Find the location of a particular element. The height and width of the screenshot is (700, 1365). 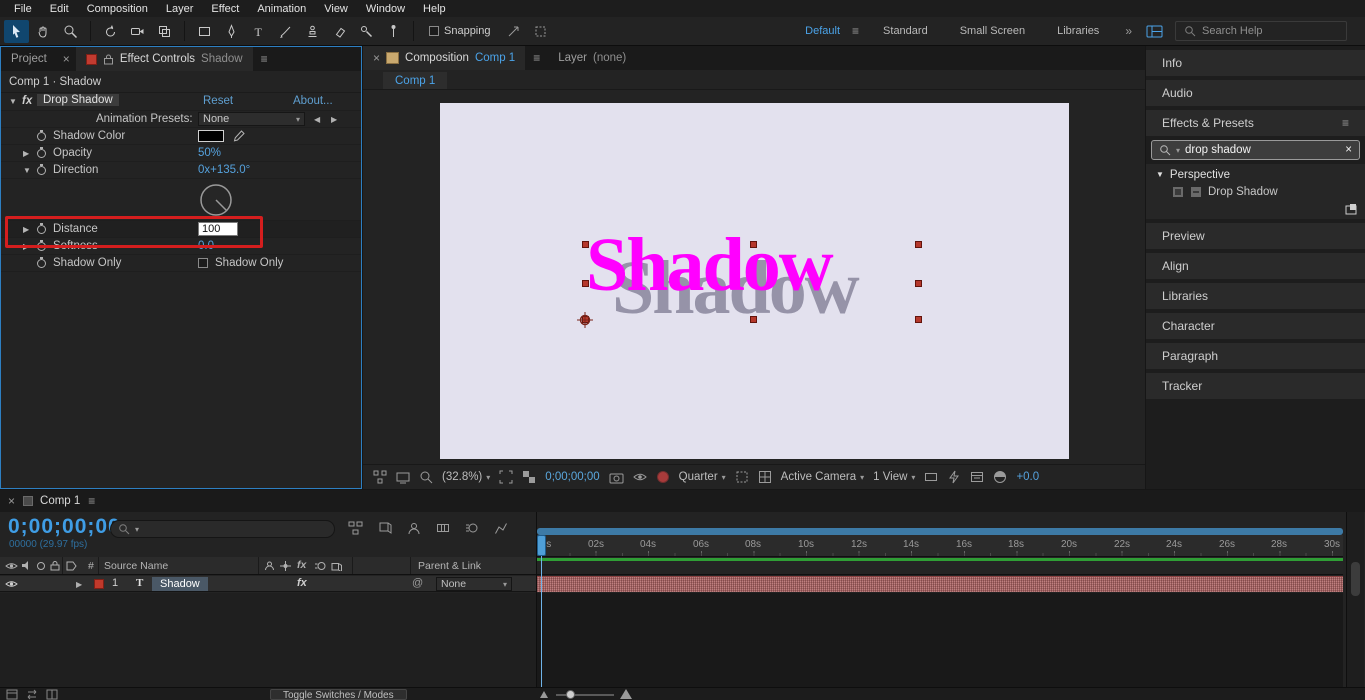

rotation-tool is located at coordinates (110, 31).